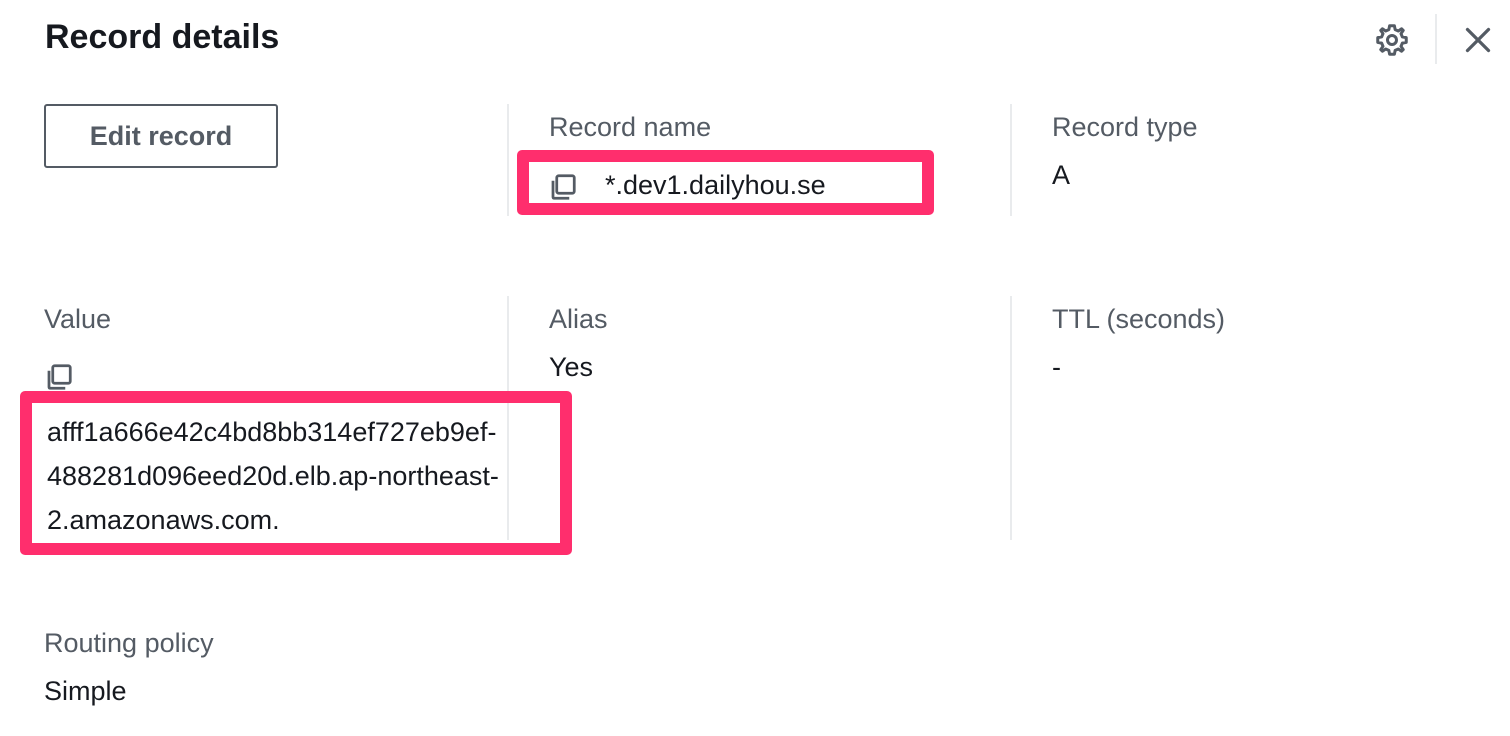  What do you see at coordinates (161, 136) in the screenshot?
I see `edit-record-button: Edit record` at bounding box center [161, 136].